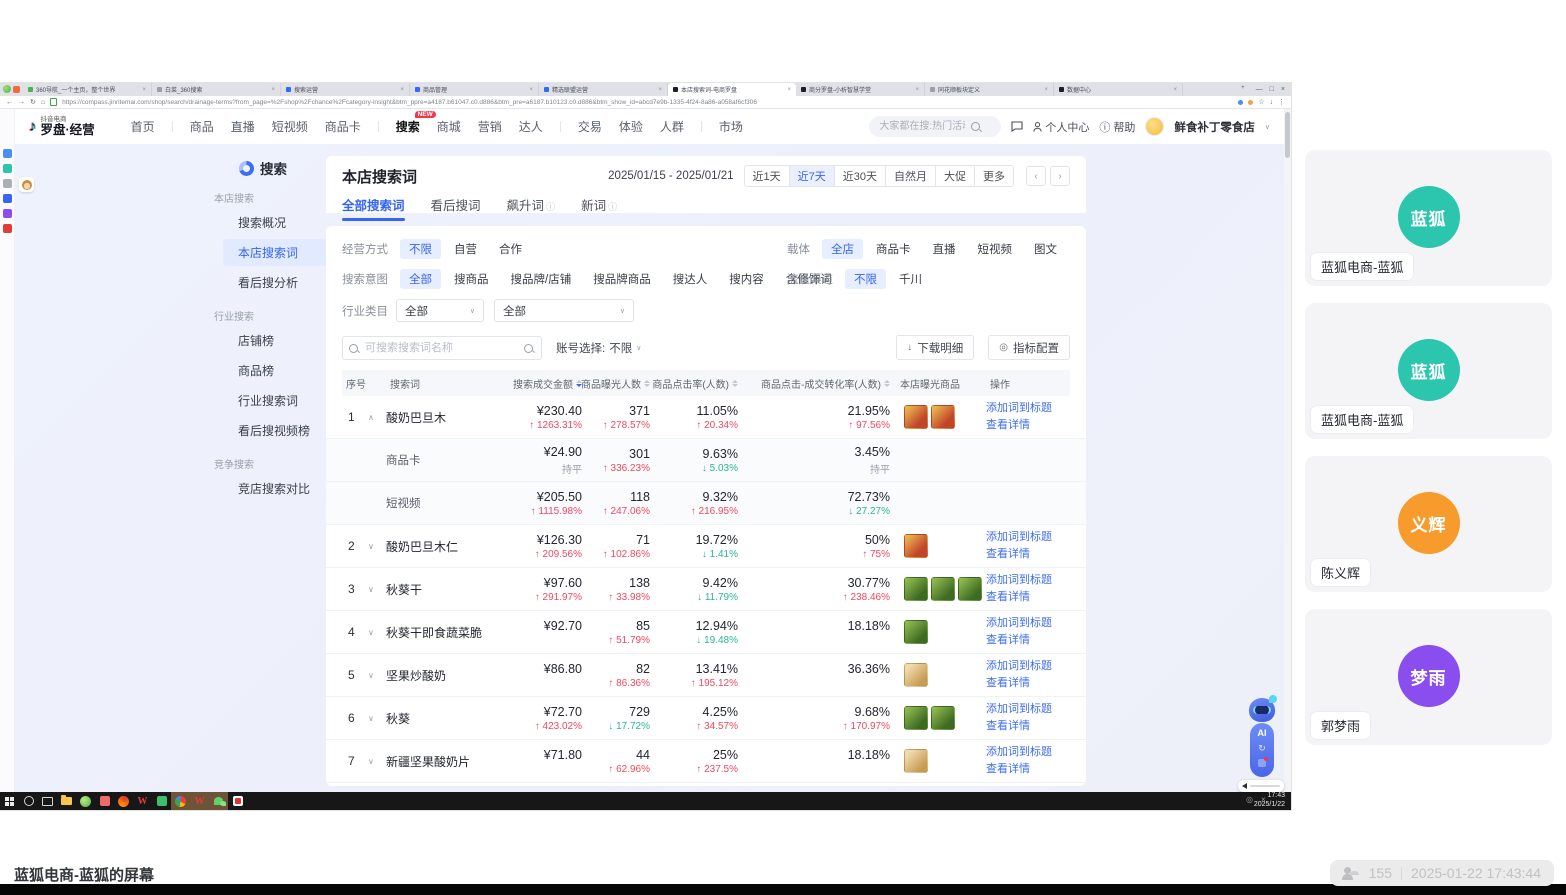  I want to click on red-white-app-icon, so click(237, 801).